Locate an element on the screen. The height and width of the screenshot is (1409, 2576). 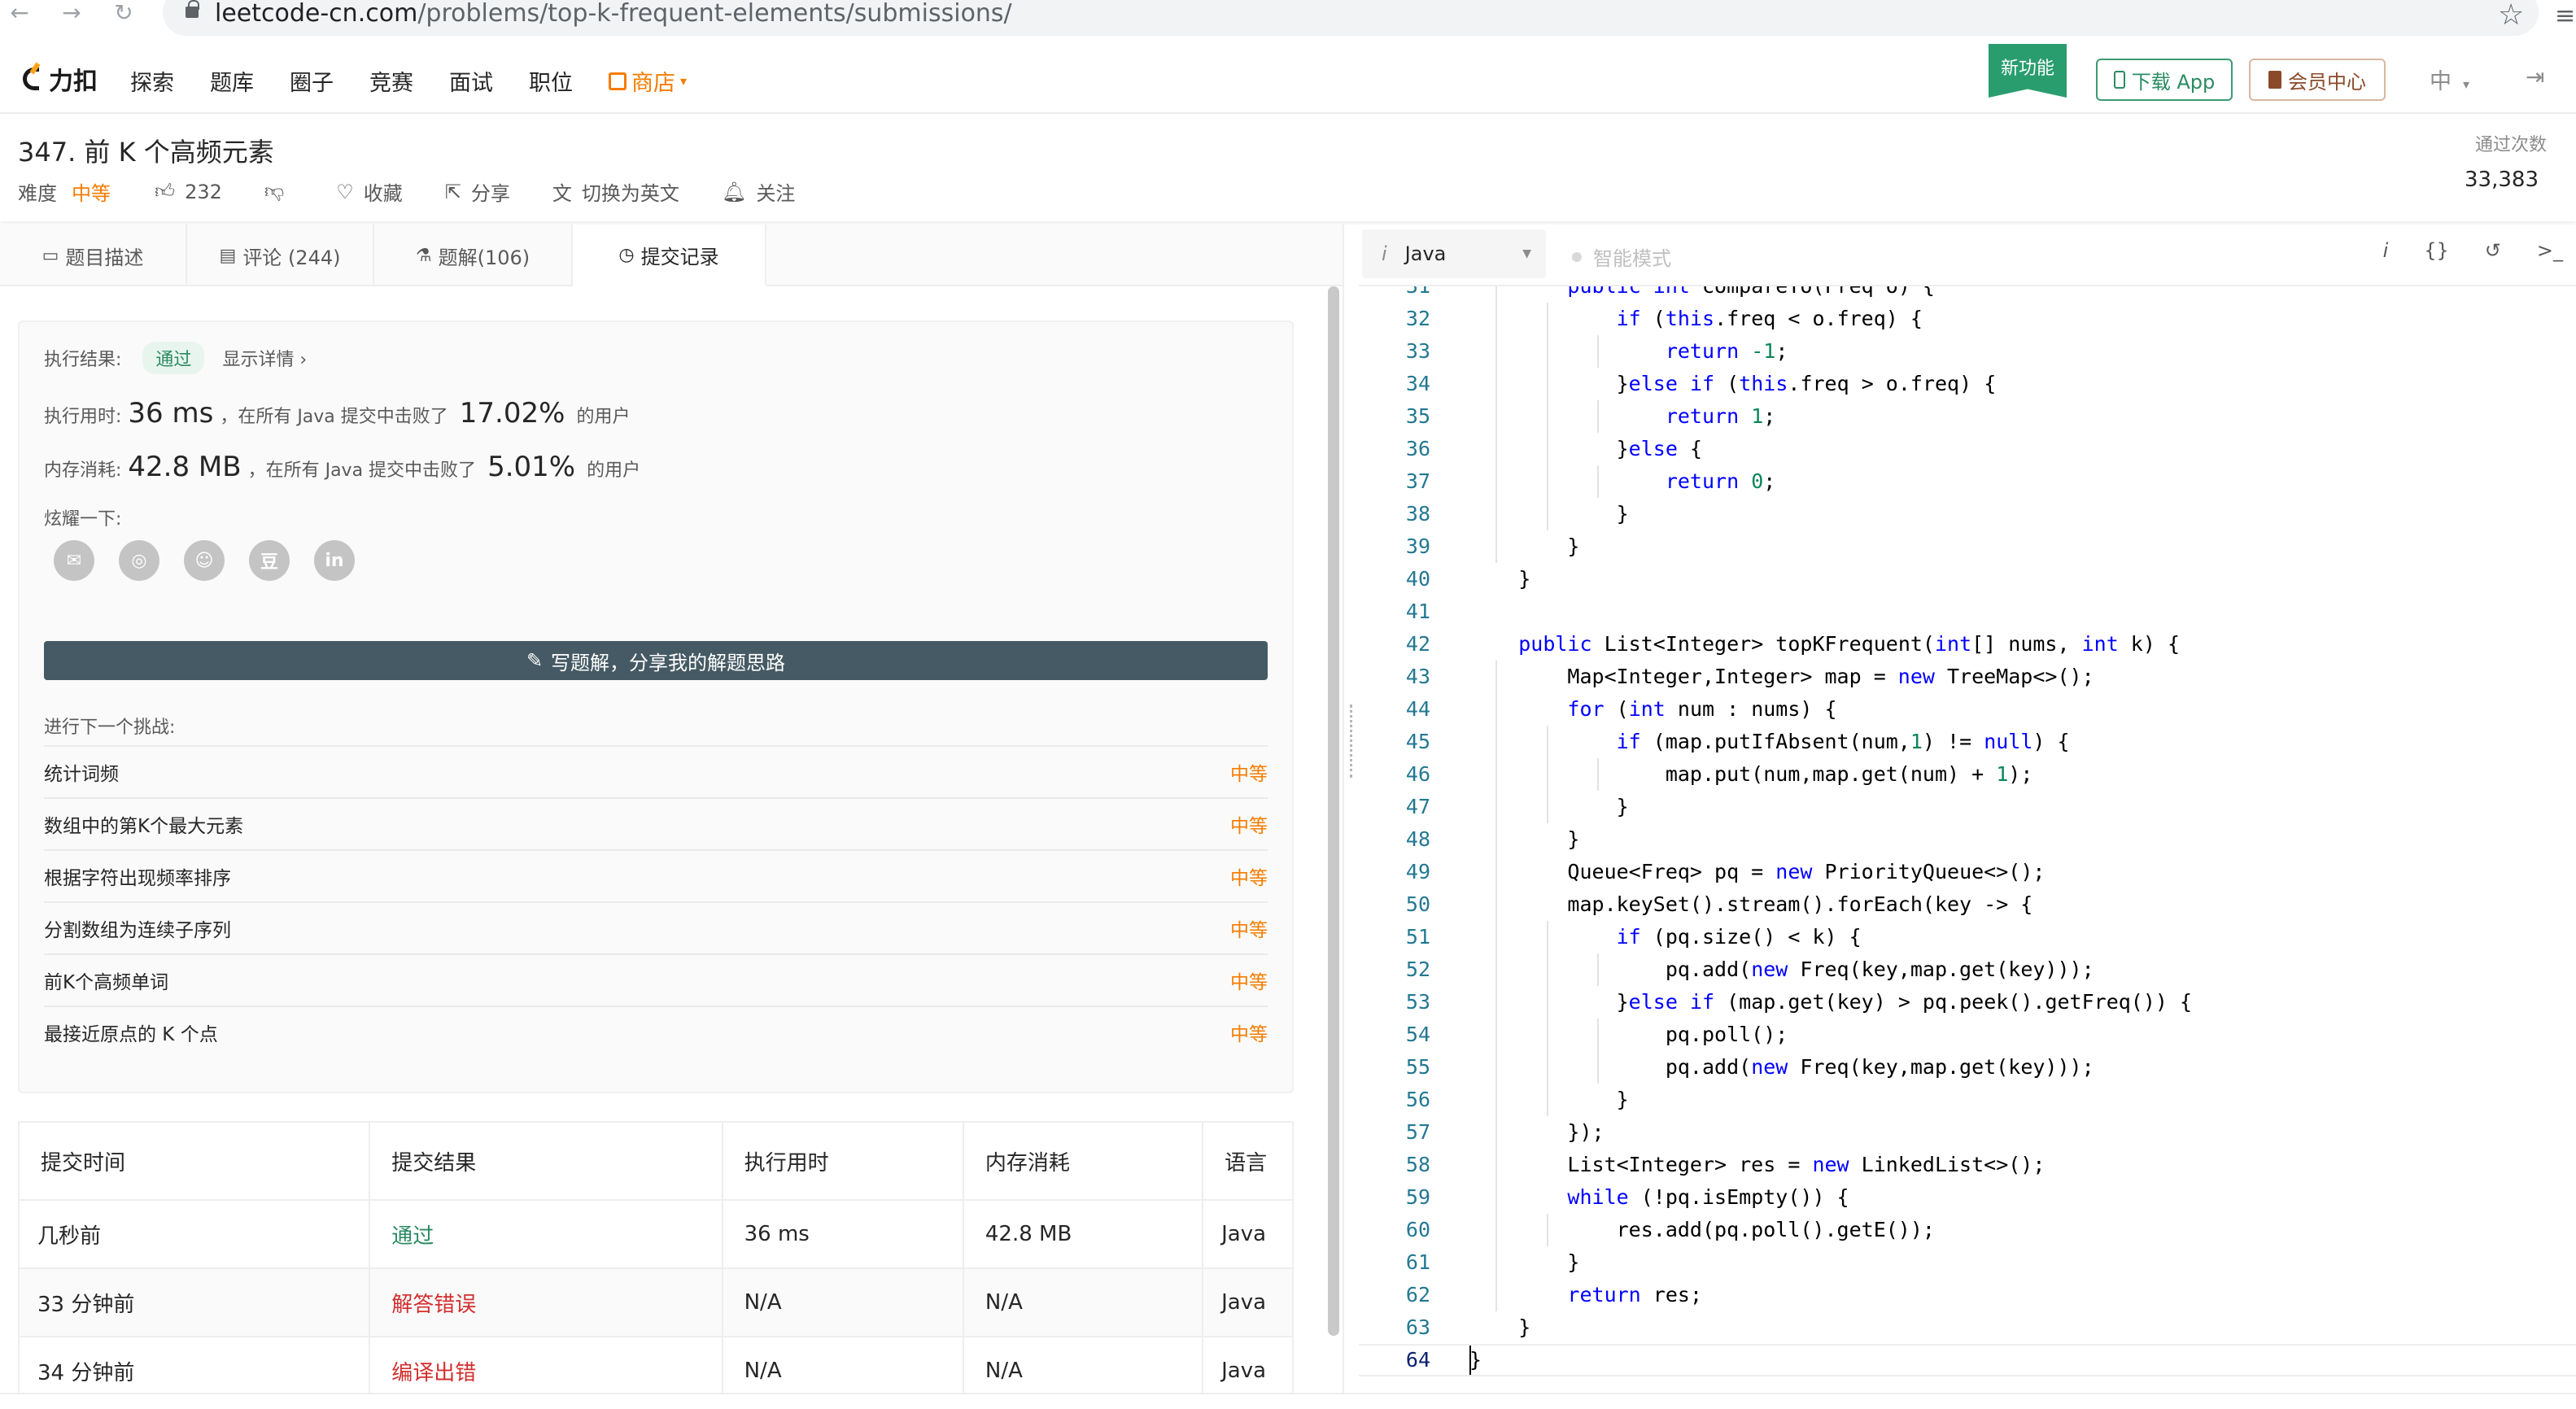
line-number: 33 is located at coordinates (1417, 351).